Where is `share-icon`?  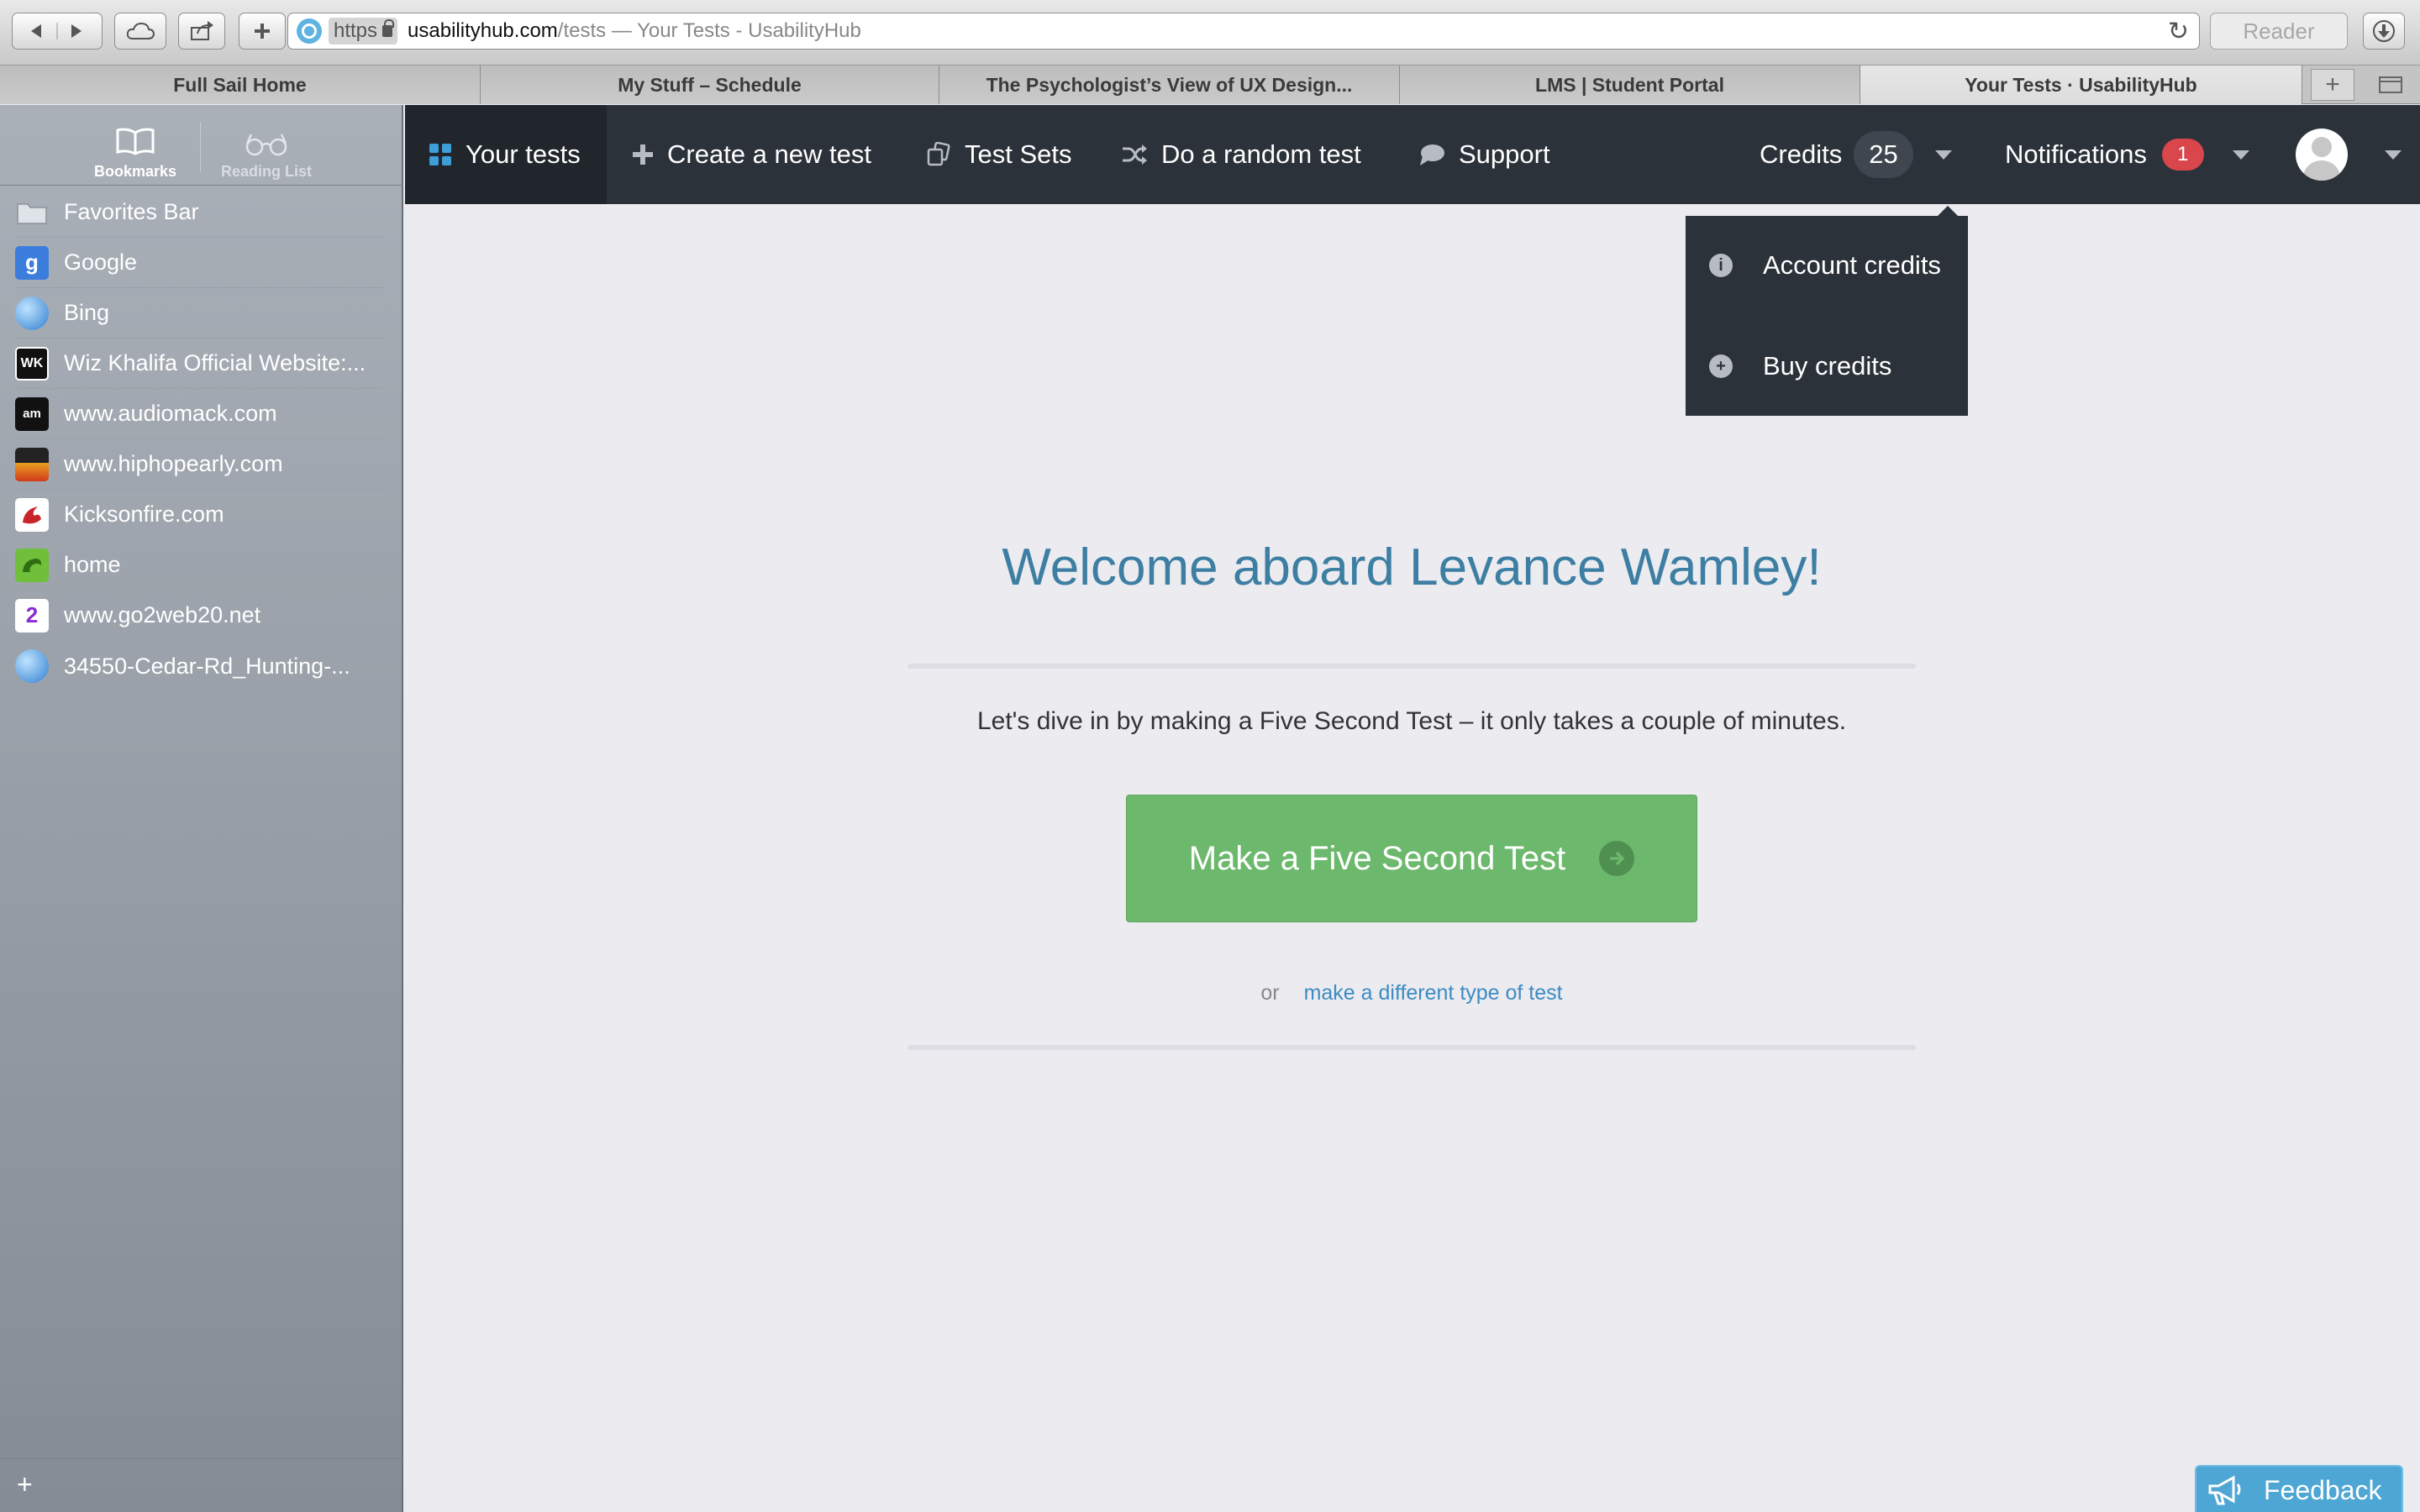 share-icon is located at coordinates (202, 30).